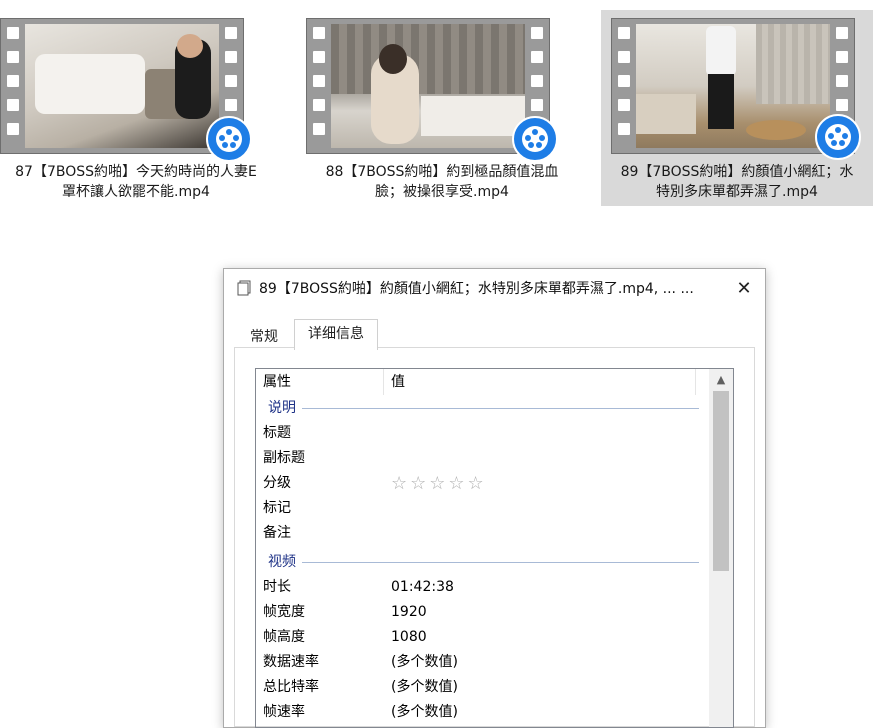  I want to click on list-header: 属性 值, so click(482, 382).